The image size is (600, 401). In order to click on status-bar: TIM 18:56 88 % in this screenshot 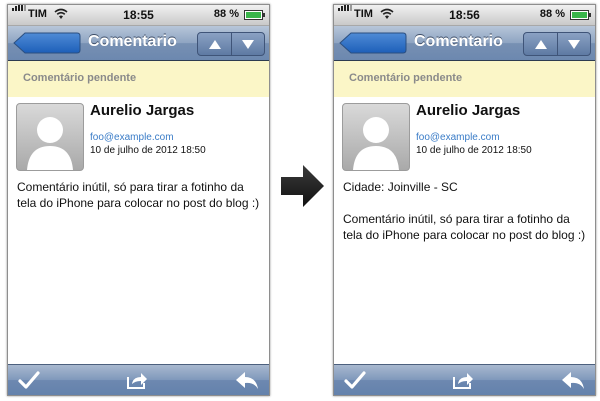, I will do `click(464, 15)`.